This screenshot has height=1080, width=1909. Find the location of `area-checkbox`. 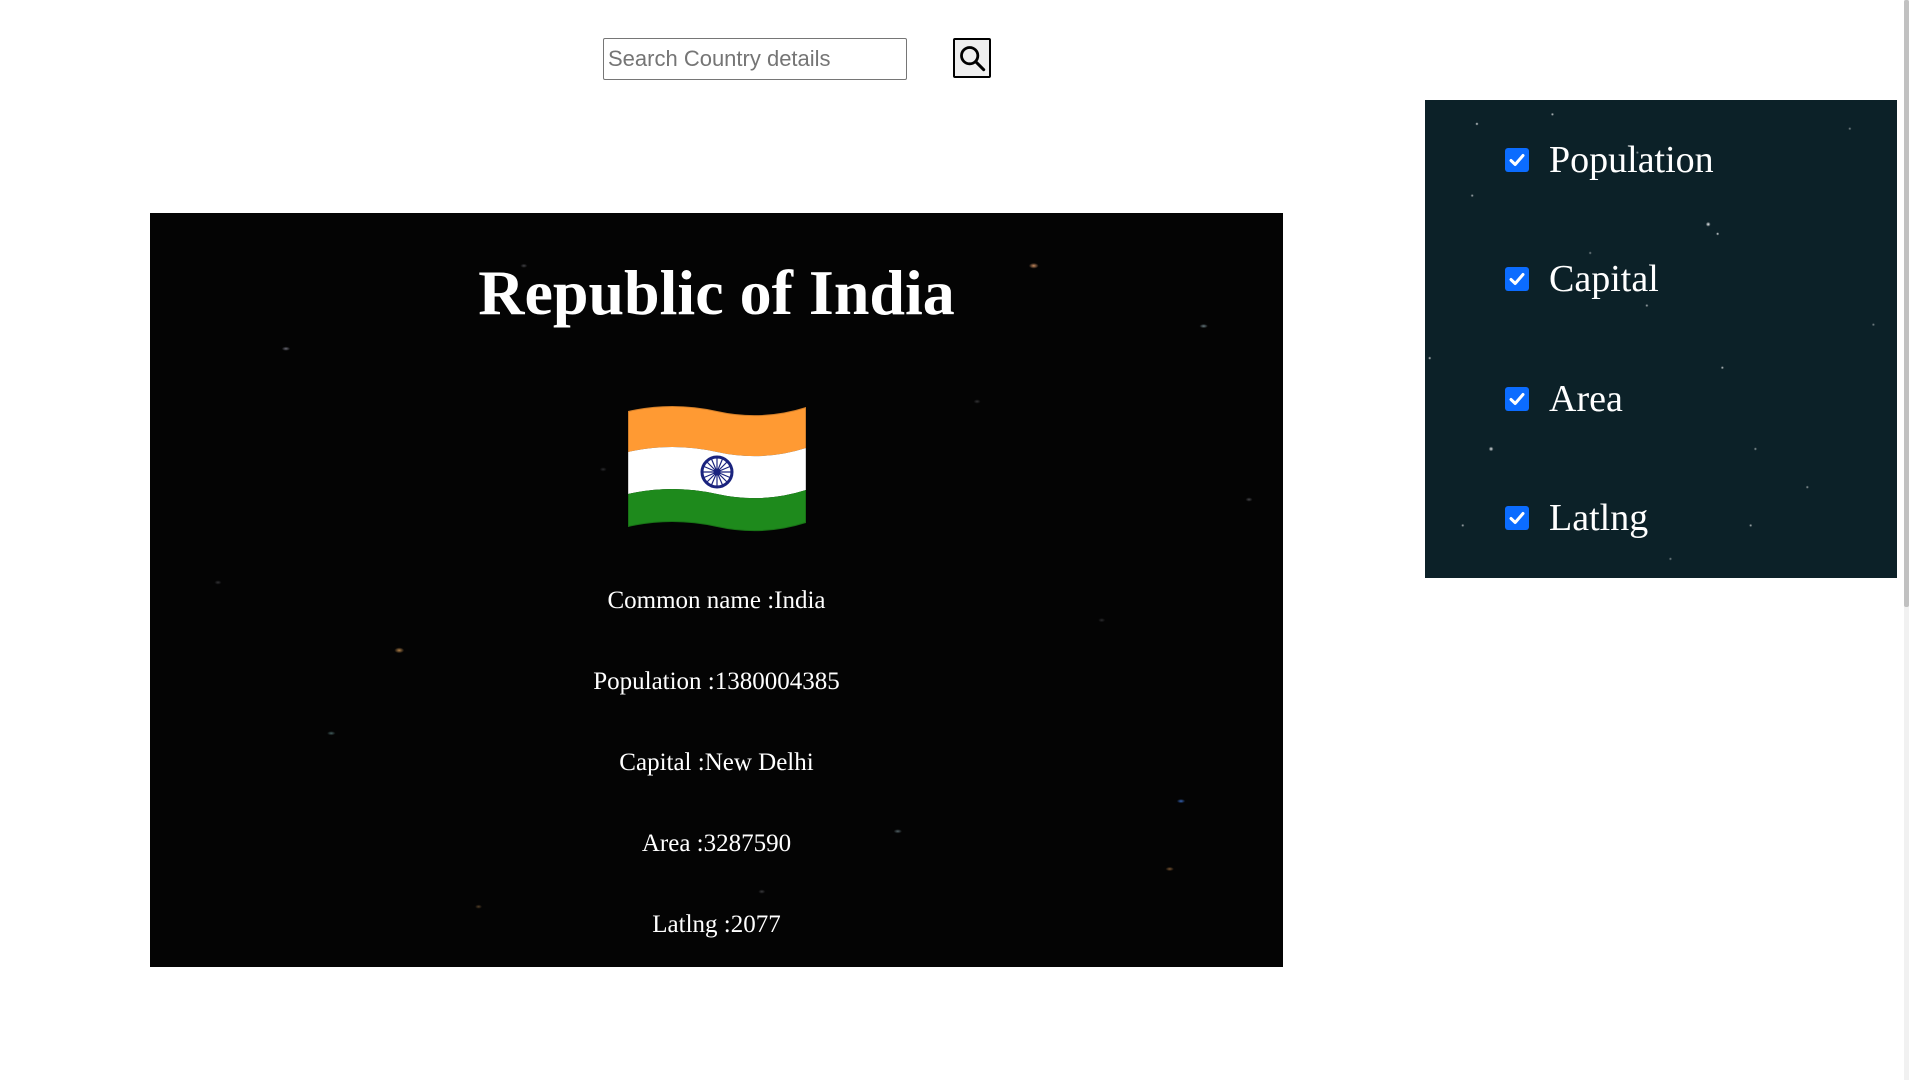

area-checkbox is located at coordinates (1517, 399).